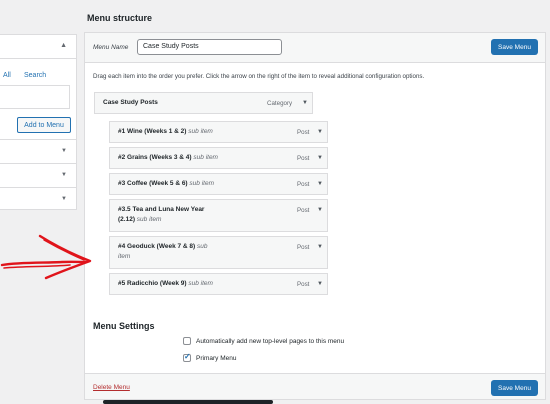  What do you see at coordinates (63, 45) in the screenshot?
I see `collapse-arrow-icon: ▲` at bounding box center [63, 45].